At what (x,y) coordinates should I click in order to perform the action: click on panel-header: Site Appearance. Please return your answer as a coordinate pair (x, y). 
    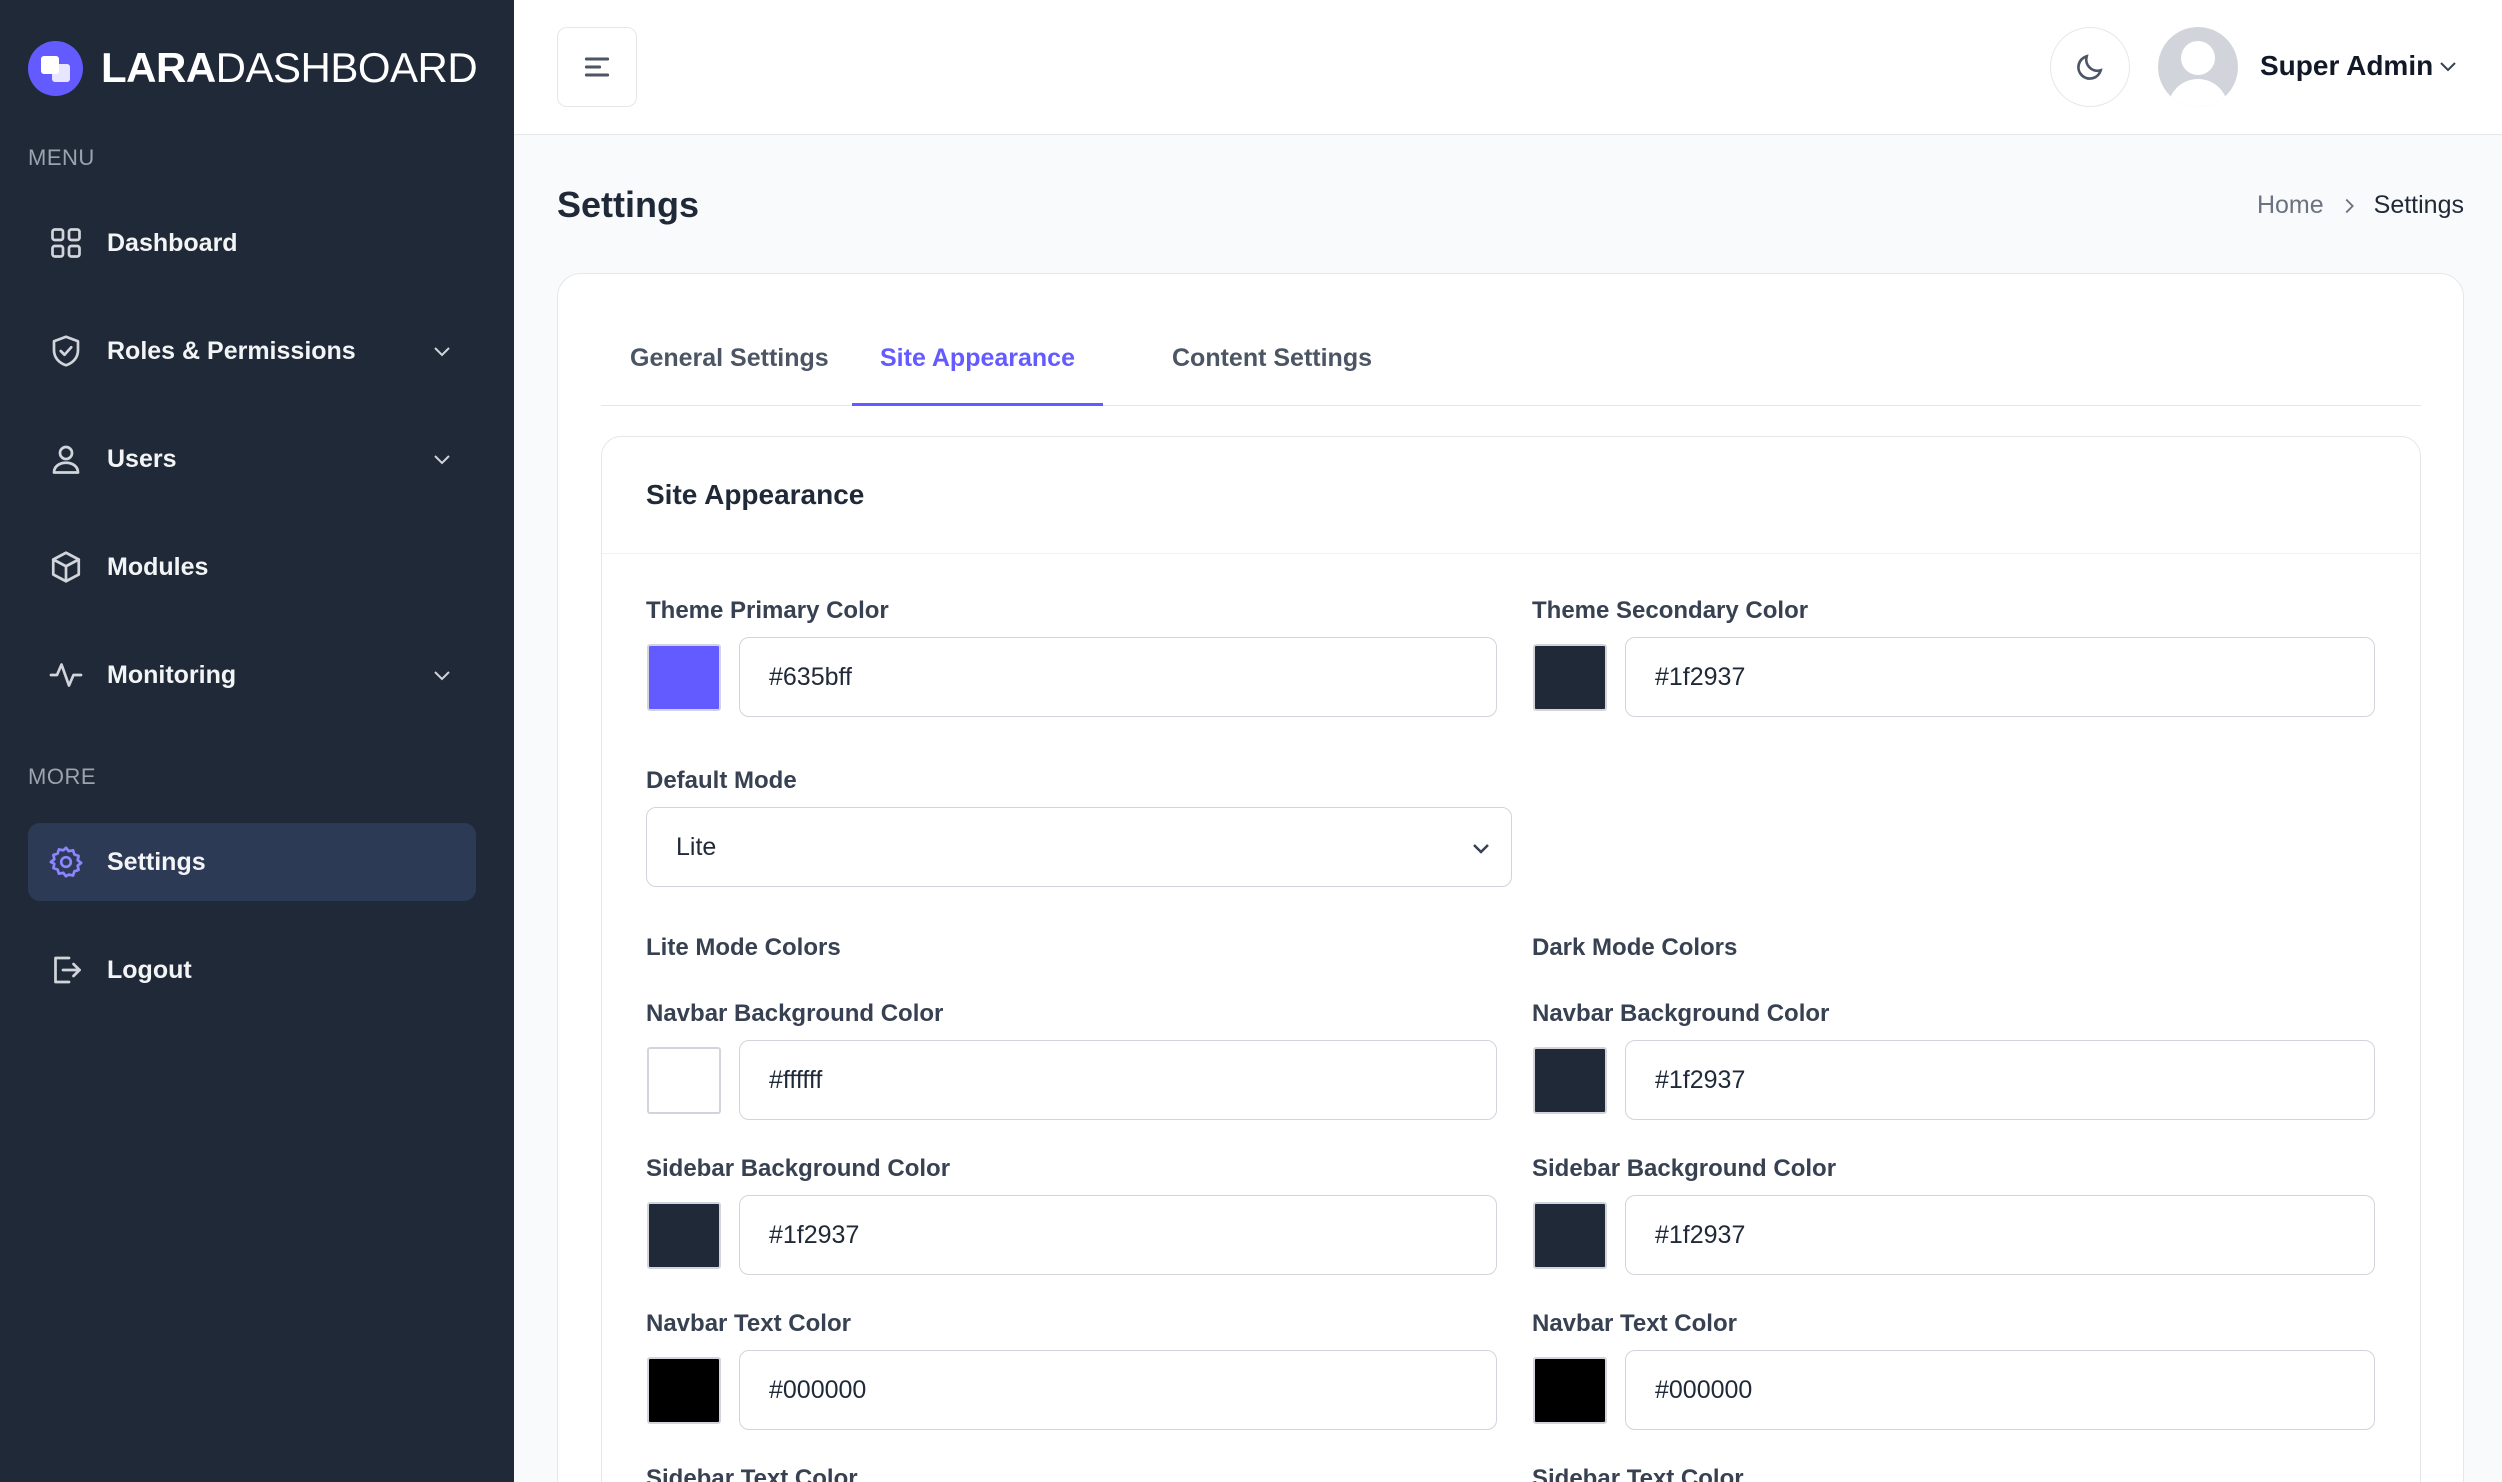
    Looking at the image, I should click on (1511, 495).